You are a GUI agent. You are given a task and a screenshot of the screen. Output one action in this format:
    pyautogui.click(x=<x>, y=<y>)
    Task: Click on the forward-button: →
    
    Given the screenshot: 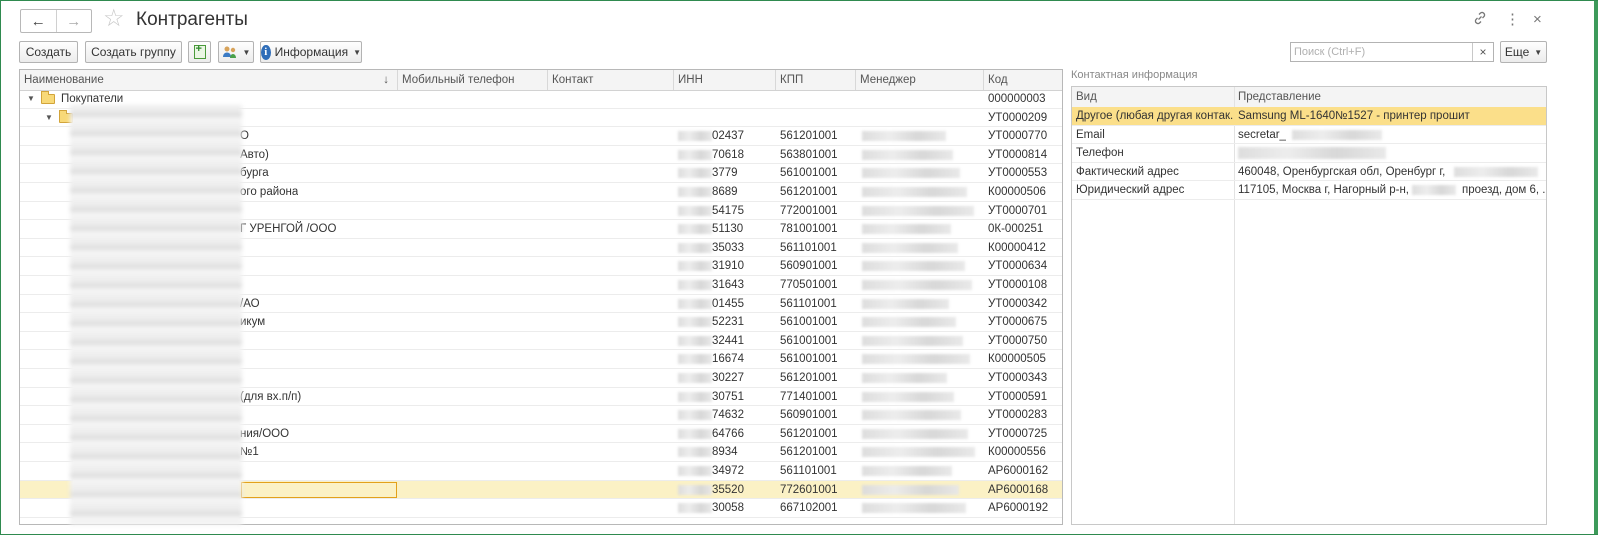 What is the action you would take?
    pyautogui.click(x=73, y=21)
    